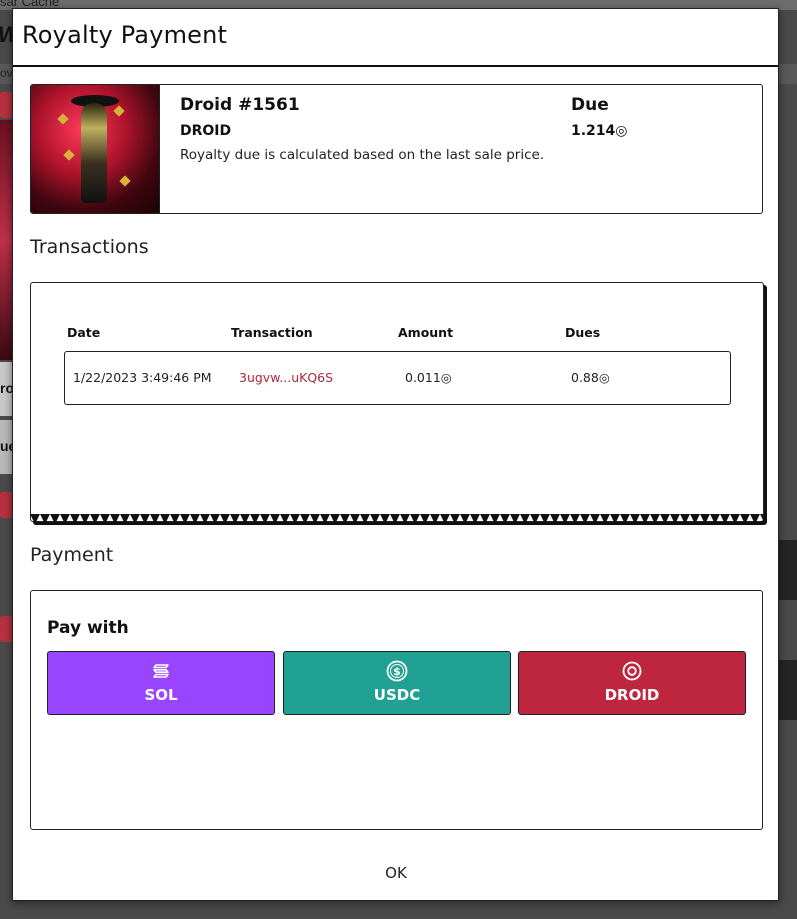 This screenshot has width=797, height=919. I want to click on pay-sol-button: SOL, so click(161, 683).